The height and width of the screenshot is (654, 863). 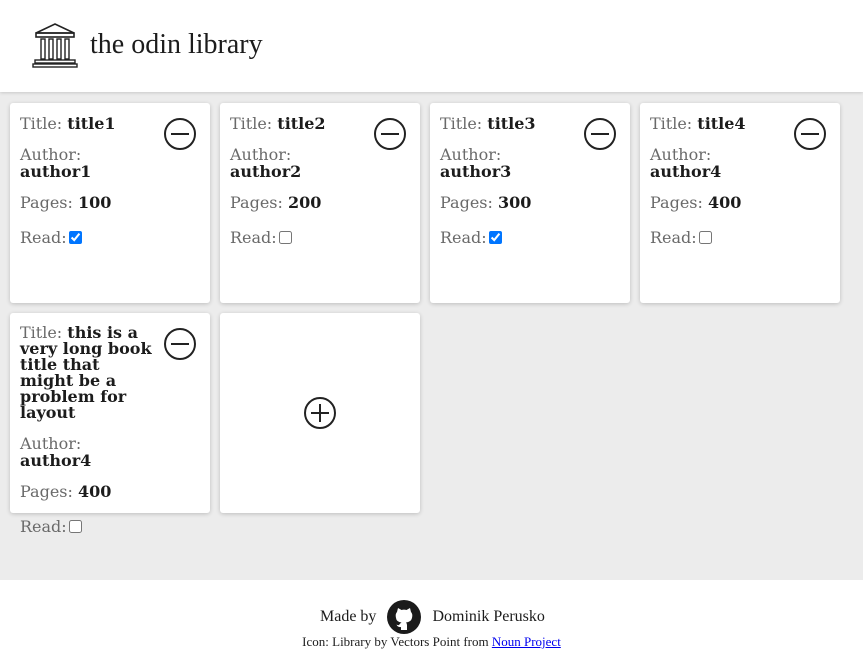 I want to click on book-pages-row: Pages: 200, so click(x=297, y=202).